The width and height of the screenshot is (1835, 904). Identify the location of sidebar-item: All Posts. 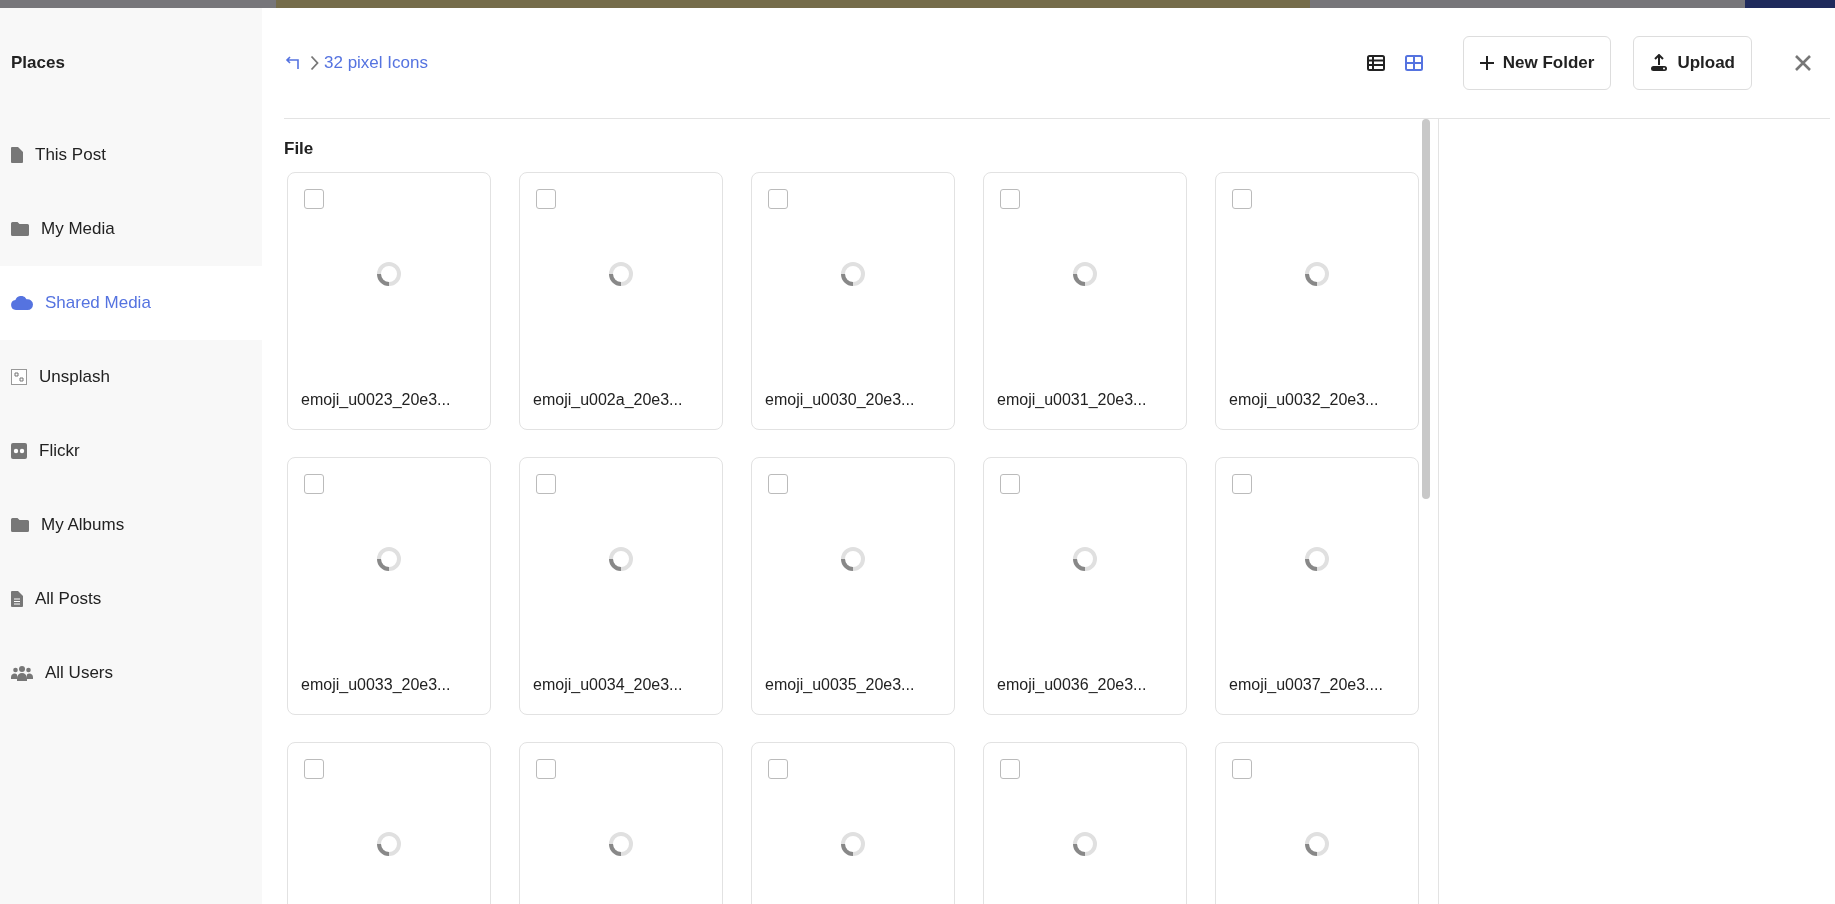
(131, 599).